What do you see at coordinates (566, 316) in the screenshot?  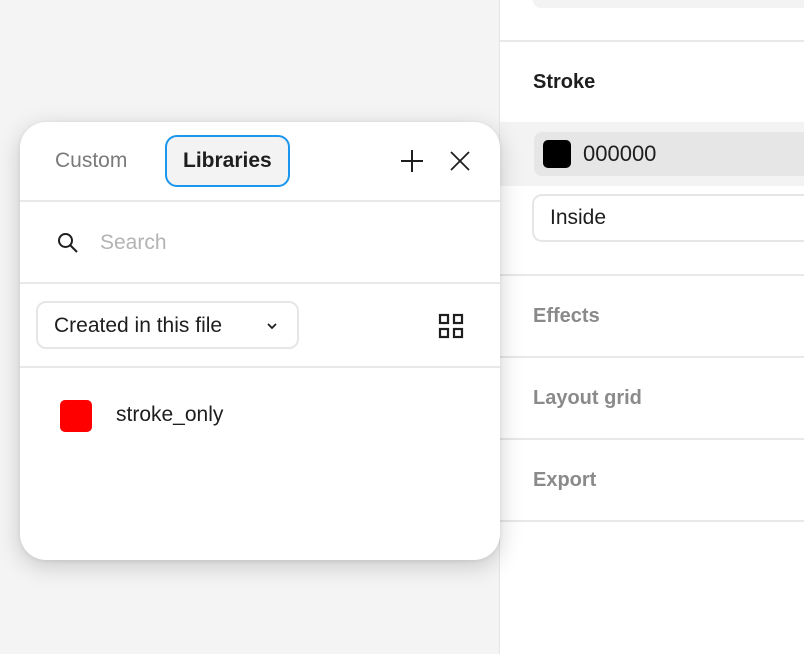 I see `effects-section-title: Effects` at bounding box center [566, 316].